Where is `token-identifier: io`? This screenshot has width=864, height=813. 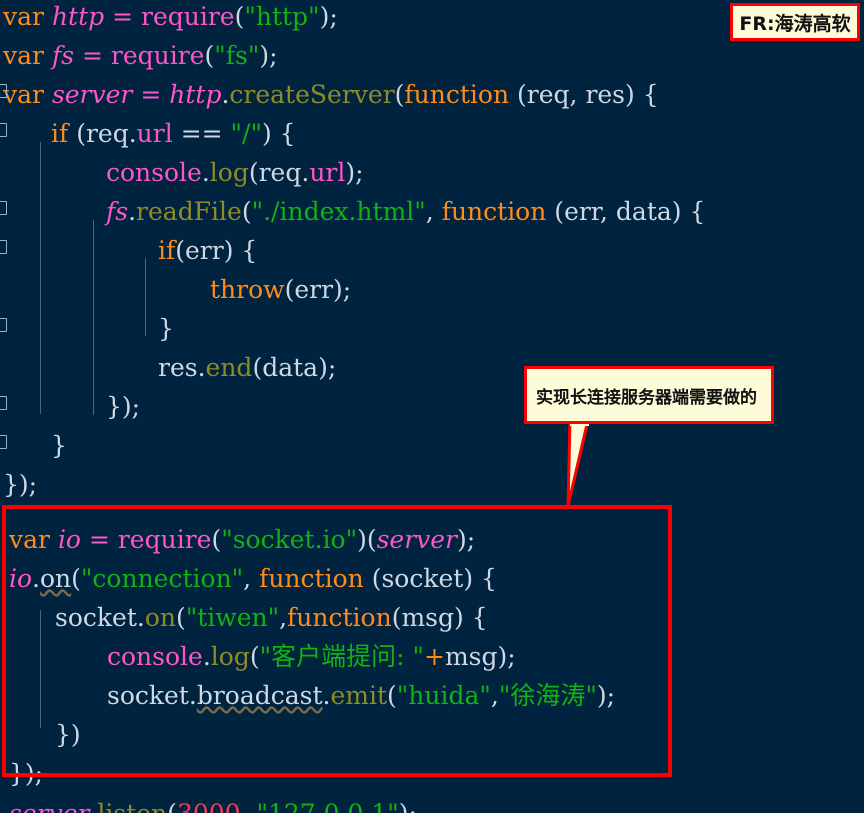
token-identifier: io is located at coordinates (69, 539).